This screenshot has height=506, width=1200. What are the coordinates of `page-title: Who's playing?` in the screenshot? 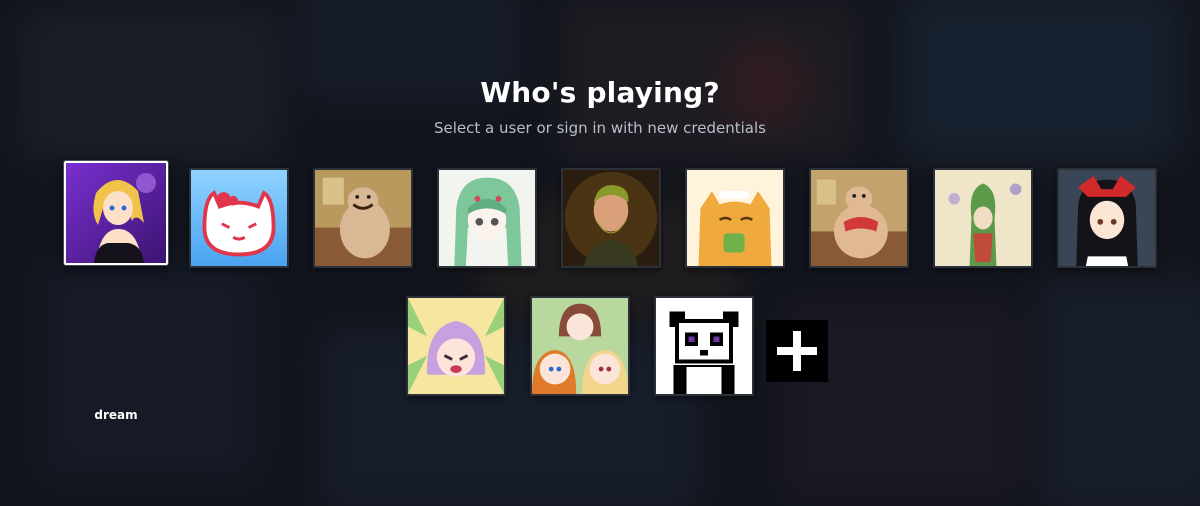 It's located at (600, 92).